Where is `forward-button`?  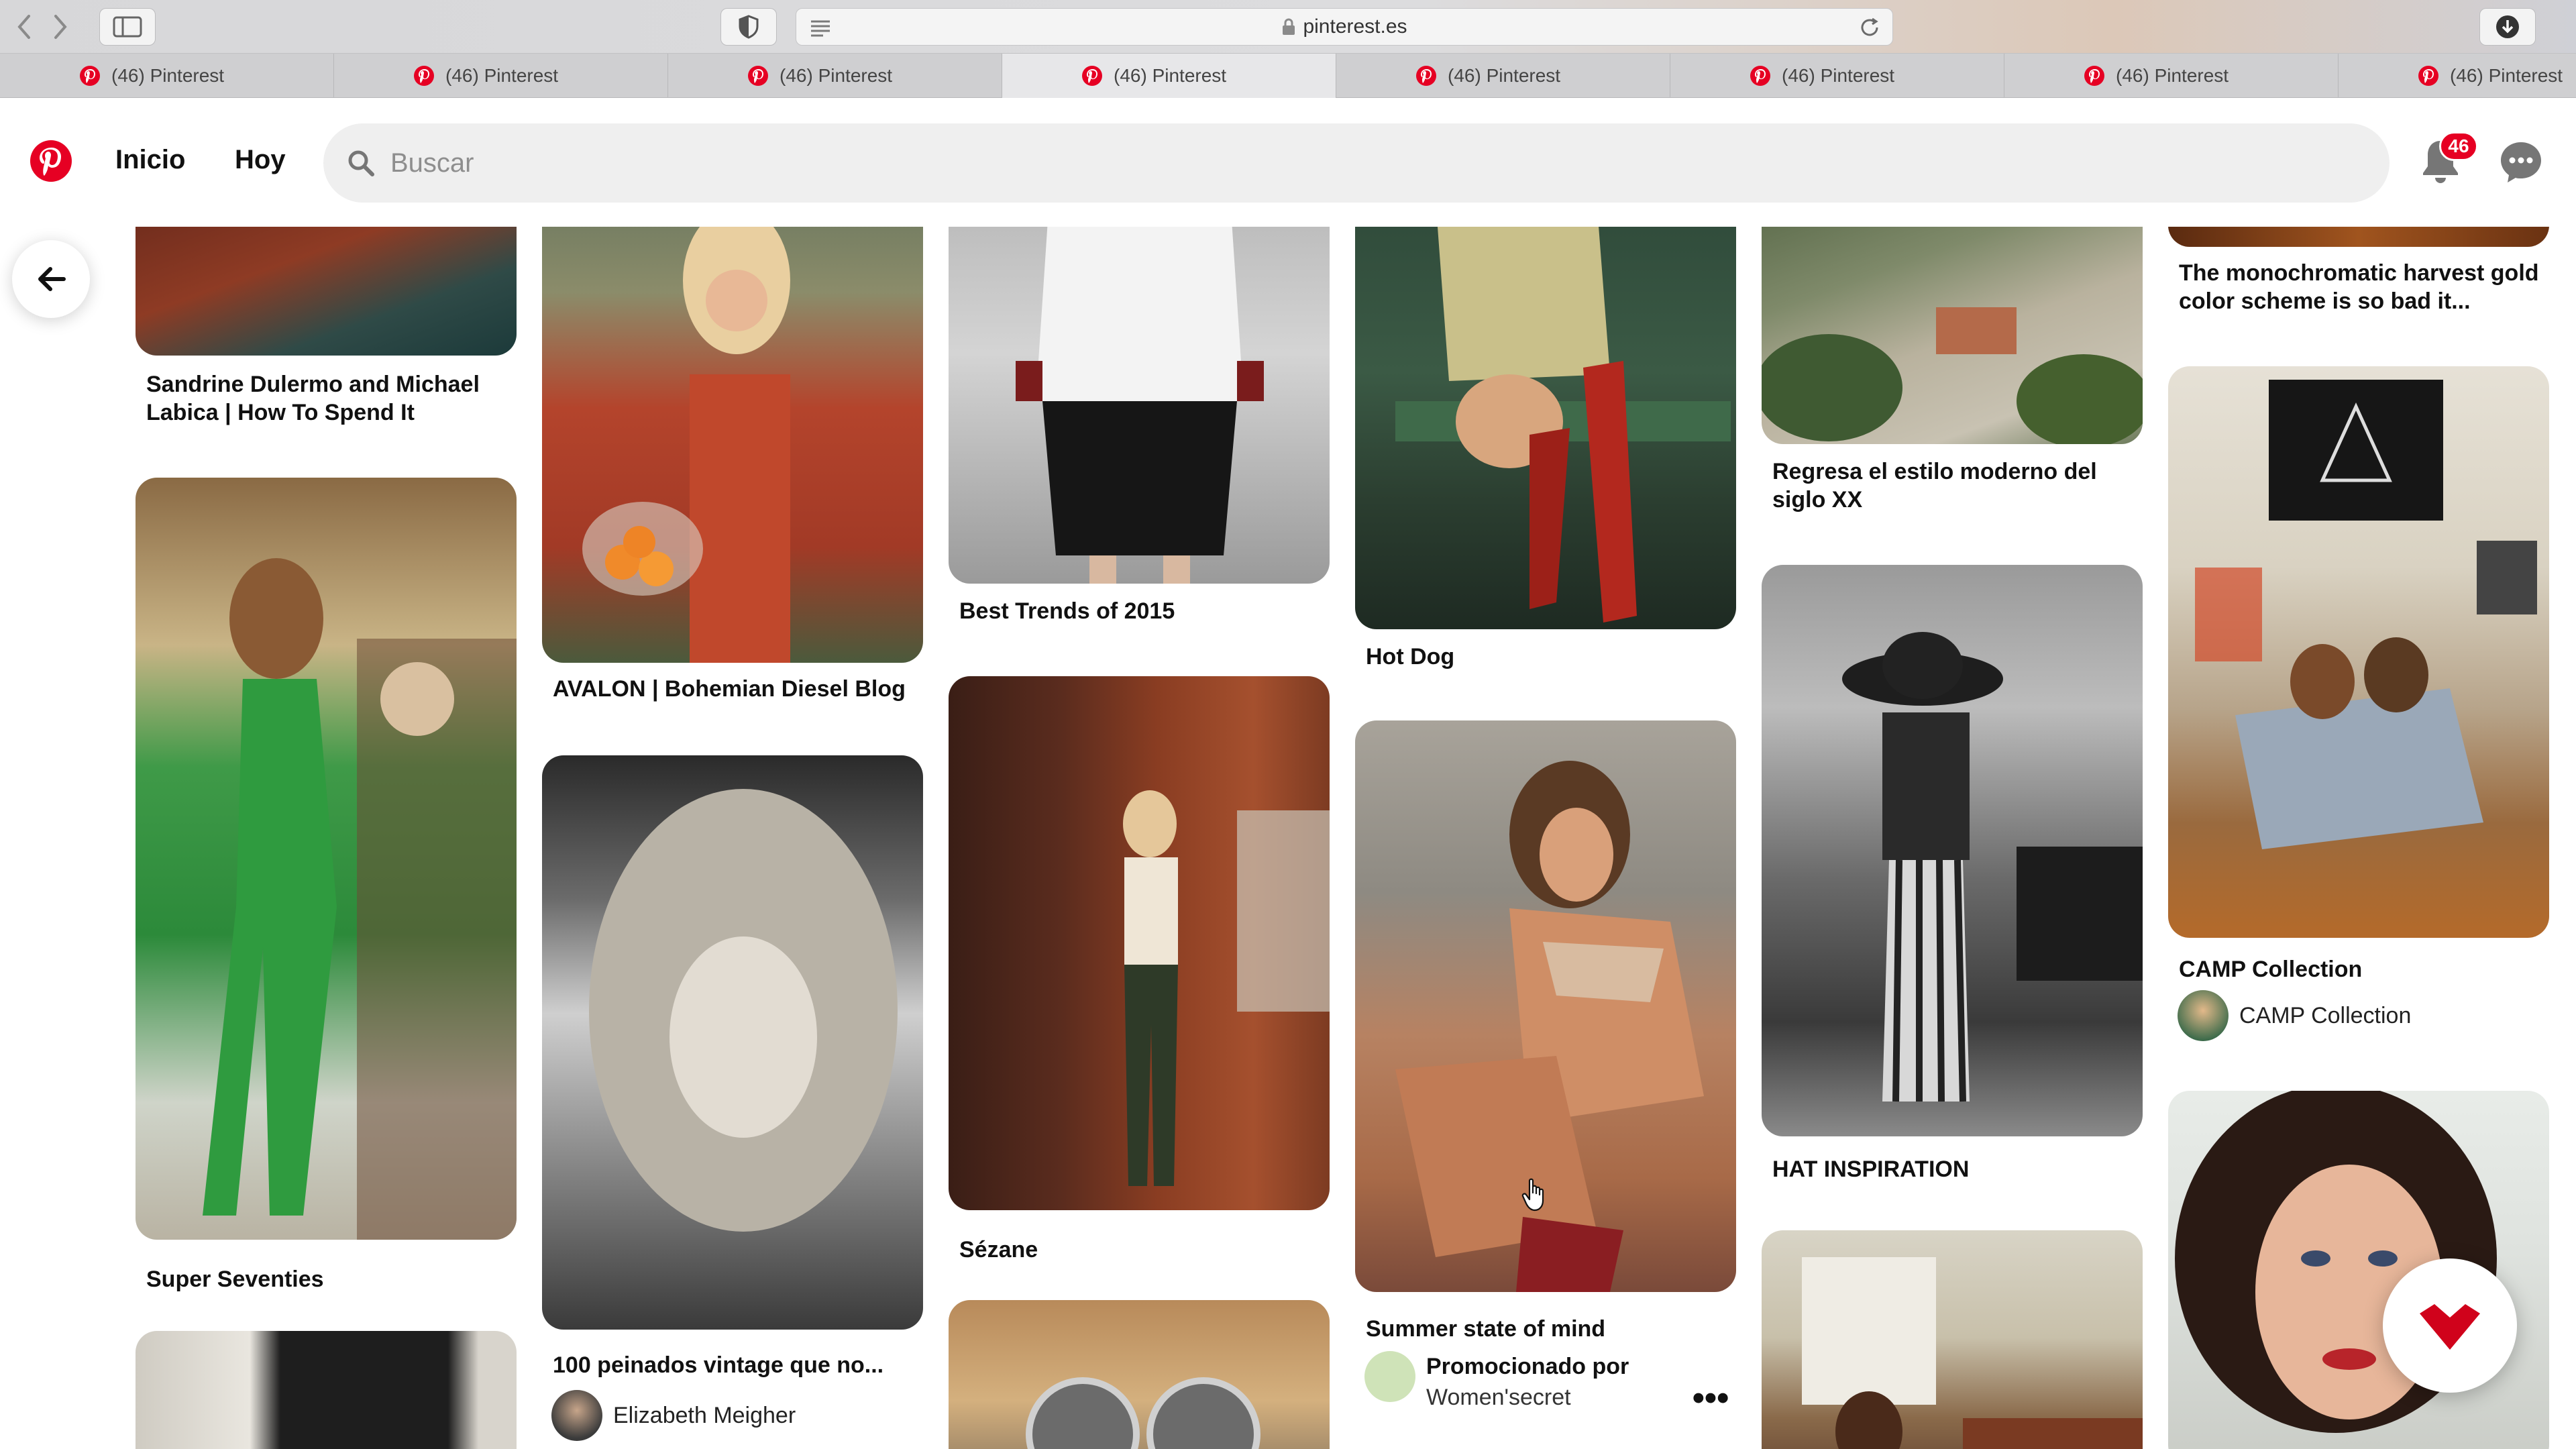 forward-button is located at coordinates (60, 27).